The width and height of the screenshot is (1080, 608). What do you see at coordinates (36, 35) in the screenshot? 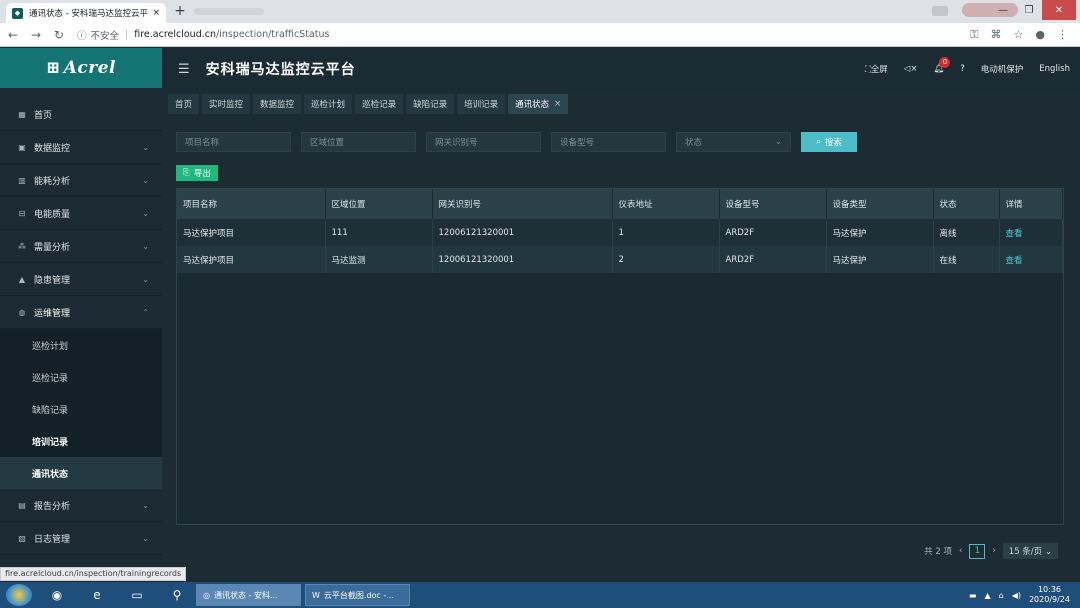
I see `forward-icon: →` at bounding box center [36, 35].